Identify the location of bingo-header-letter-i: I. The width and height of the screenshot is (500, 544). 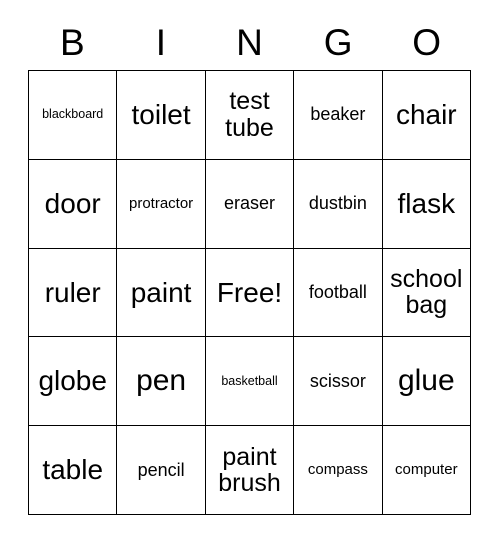
(161, 42).